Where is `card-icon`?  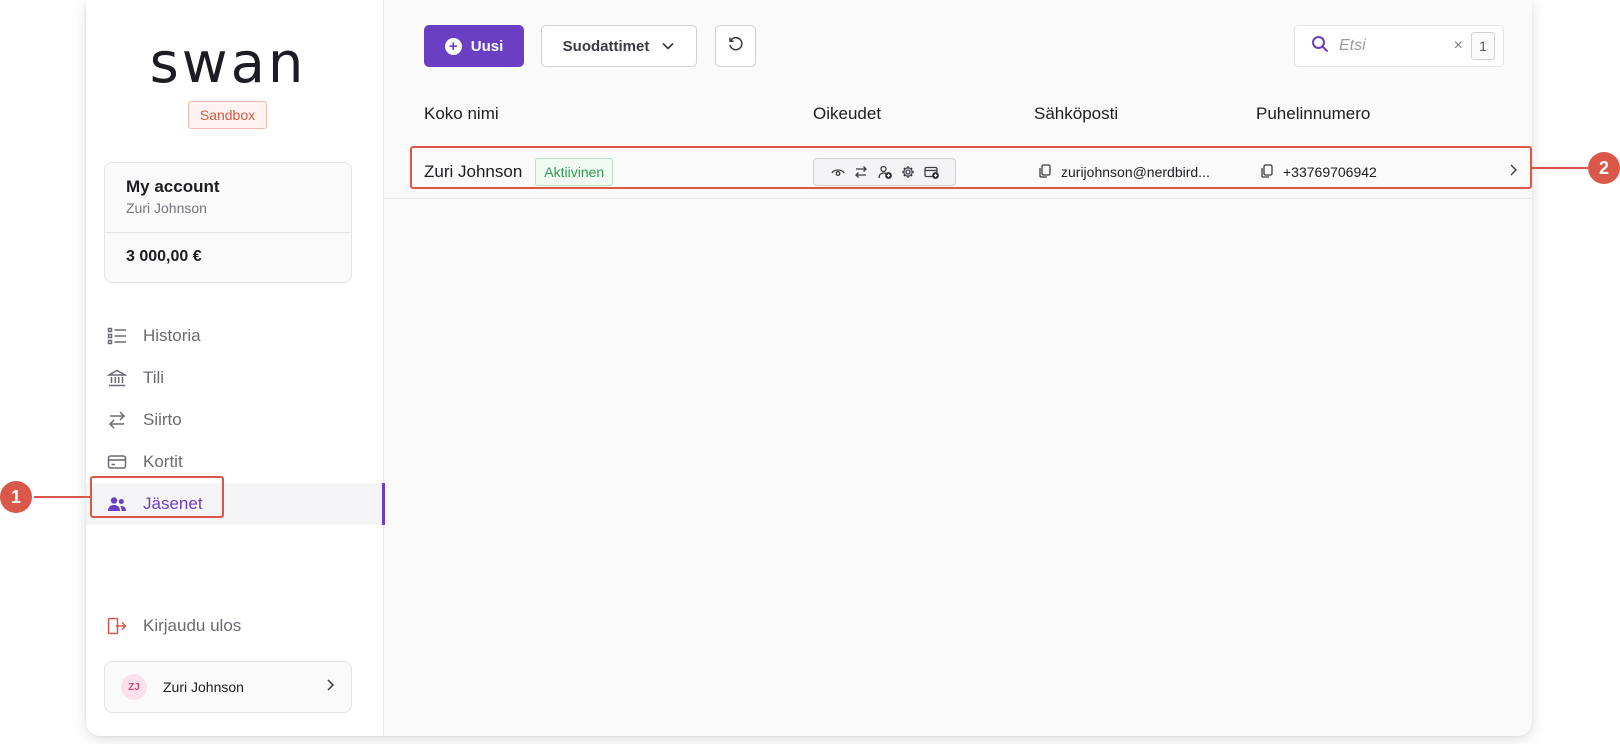 card-icon is located at coordinates (117, 462).